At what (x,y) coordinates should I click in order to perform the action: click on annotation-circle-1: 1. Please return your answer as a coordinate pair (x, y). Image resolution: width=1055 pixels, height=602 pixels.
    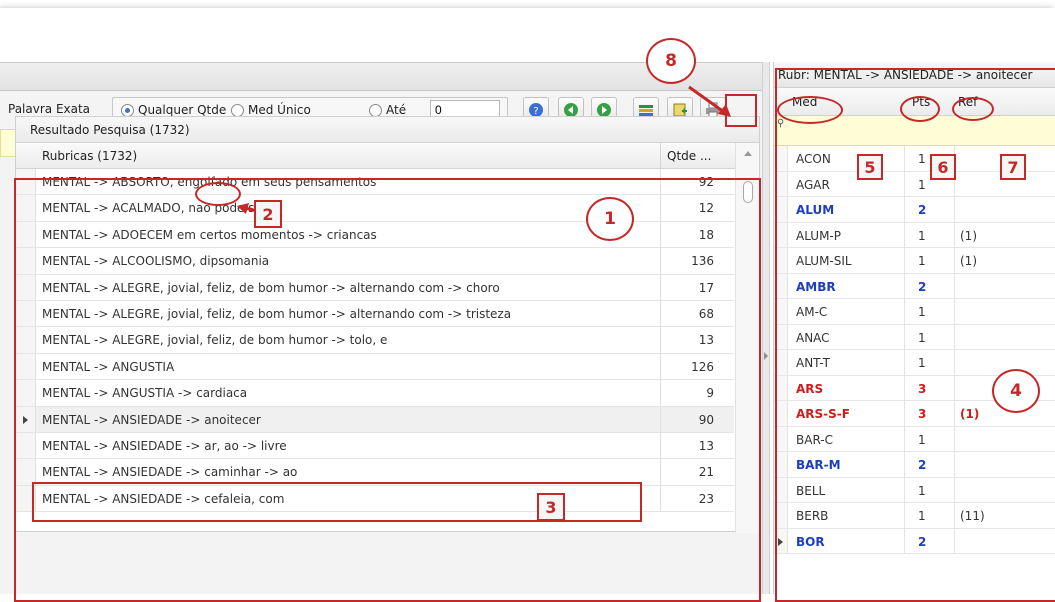
    Looking at the image, I should click on (610, 219).